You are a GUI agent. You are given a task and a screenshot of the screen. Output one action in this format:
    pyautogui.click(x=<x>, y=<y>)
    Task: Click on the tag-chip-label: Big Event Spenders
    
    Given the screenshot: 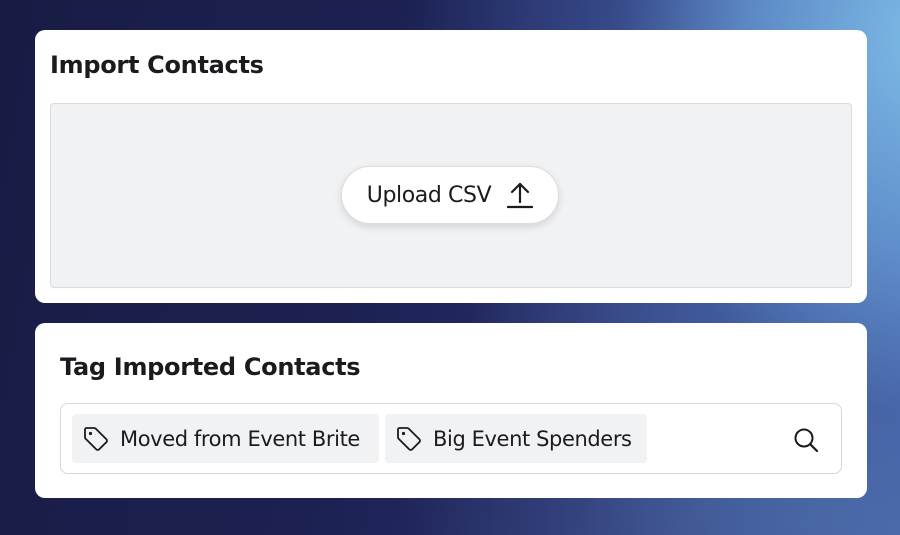 What is the action you would take?
    pyautogui.click(x=532, y=438)
    